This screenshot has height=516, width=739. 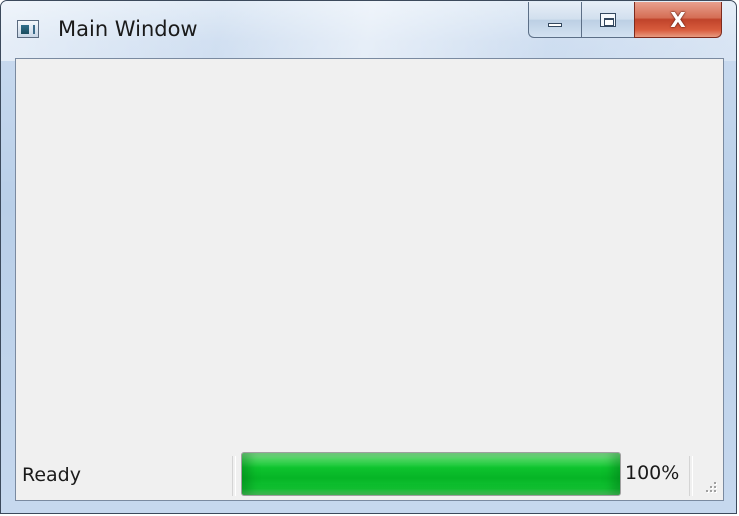 I want to click on caption-buttons: X, so click(x=625, y=21).